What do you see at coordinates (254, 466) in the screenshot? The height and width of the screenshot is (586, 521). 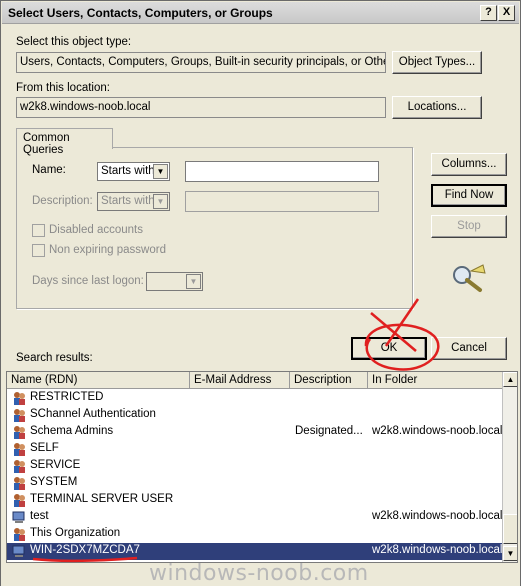 I see `table-row: SERVICE` at bounding box center [254, 466].